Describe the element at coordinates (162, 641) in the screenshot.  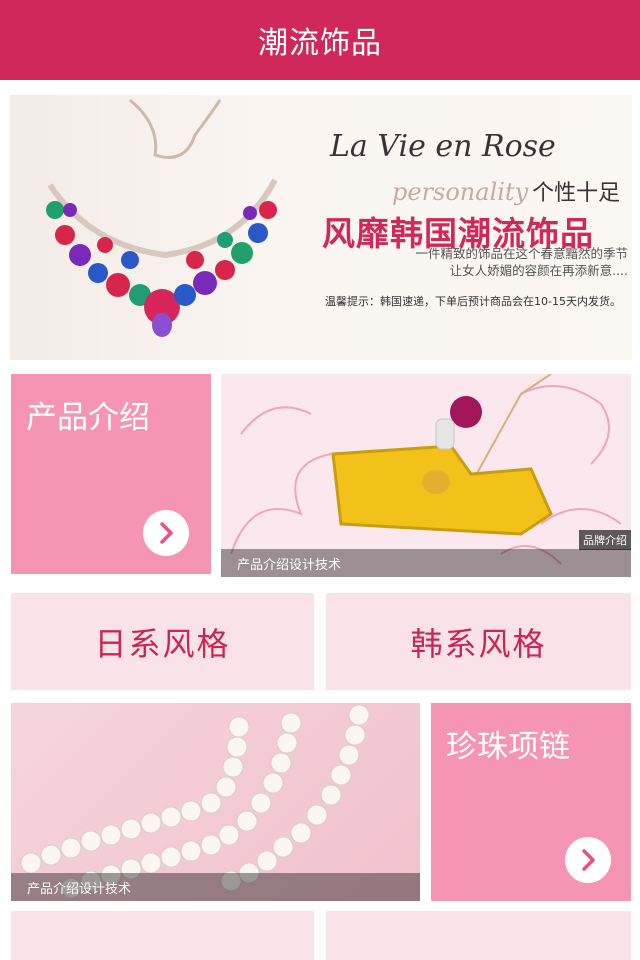
I see `japanese-style-tile: 日系风格` at that location.